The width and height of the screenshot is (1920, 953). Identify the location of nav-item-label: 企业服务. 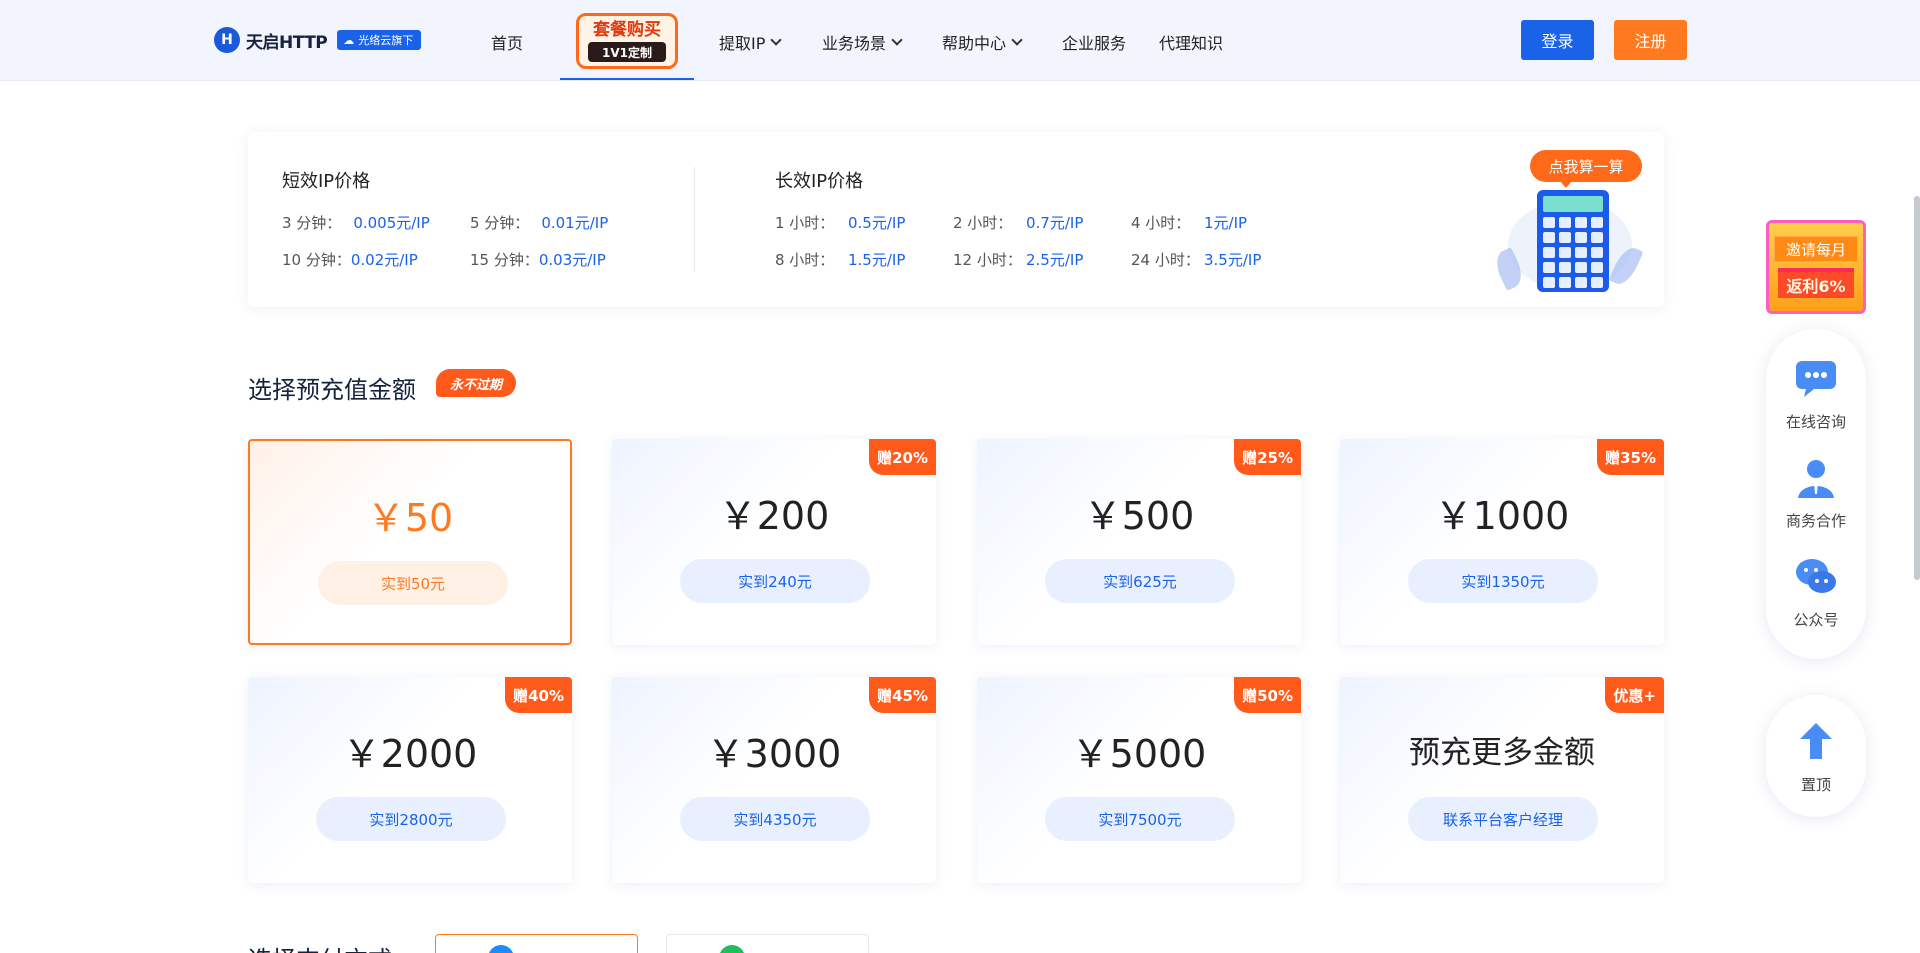
(1094, 43).